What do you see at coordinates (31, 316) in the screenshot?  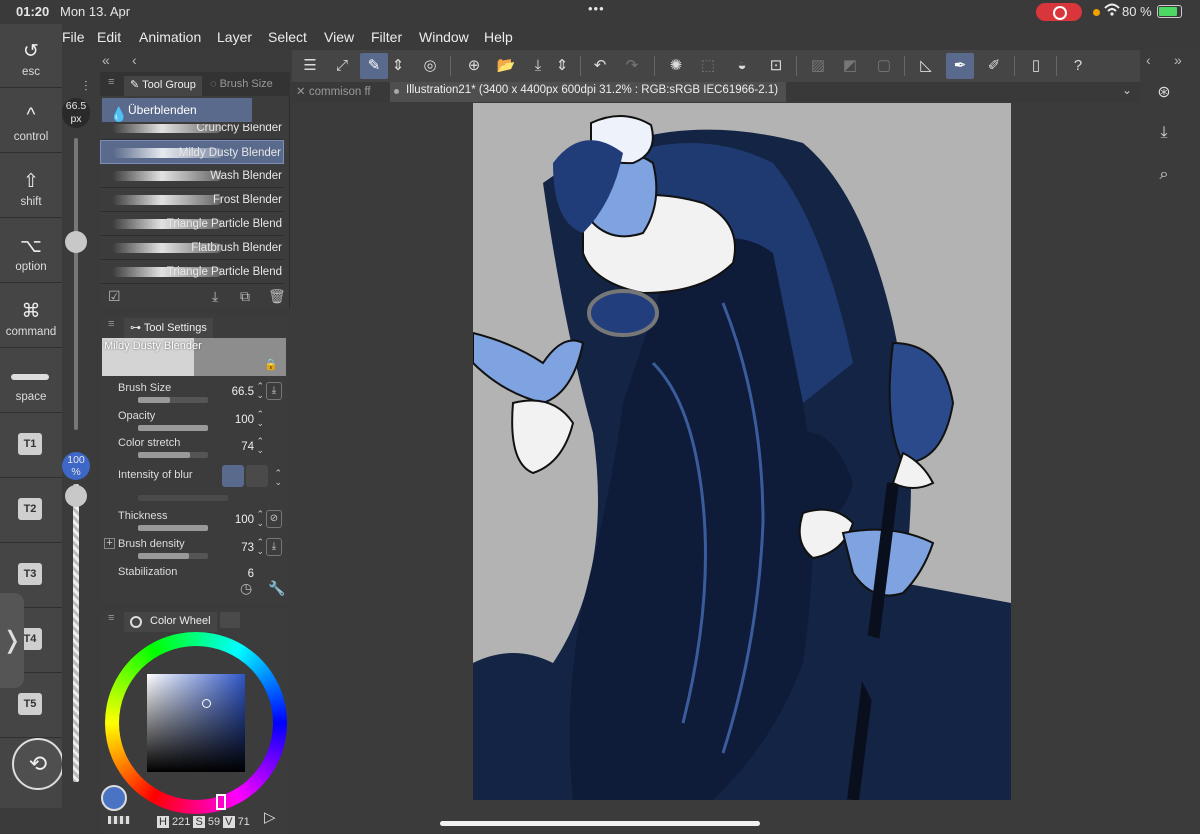 I see `command-key: ⌘ command` at bounding box center [31, 316].